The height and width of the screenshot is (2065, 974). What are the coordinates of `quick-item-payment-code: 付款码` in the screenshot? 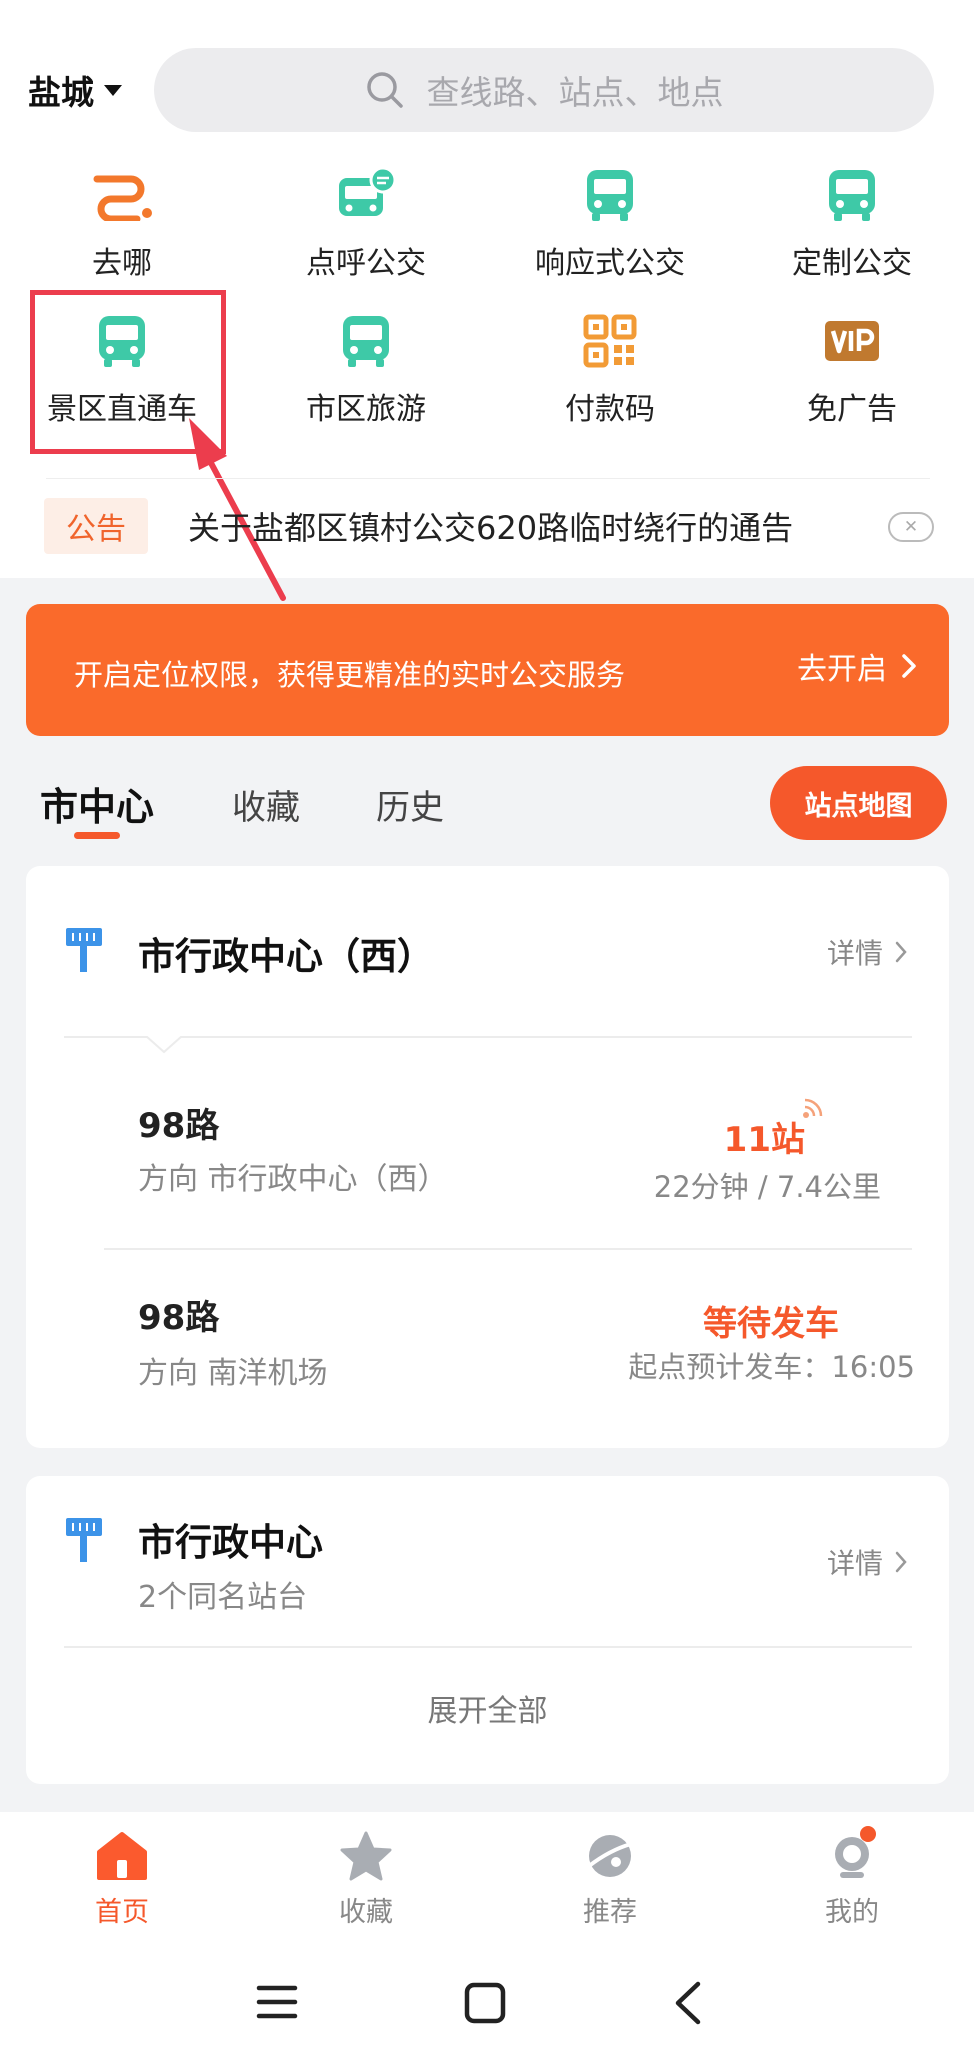 It's located at (610, 367).